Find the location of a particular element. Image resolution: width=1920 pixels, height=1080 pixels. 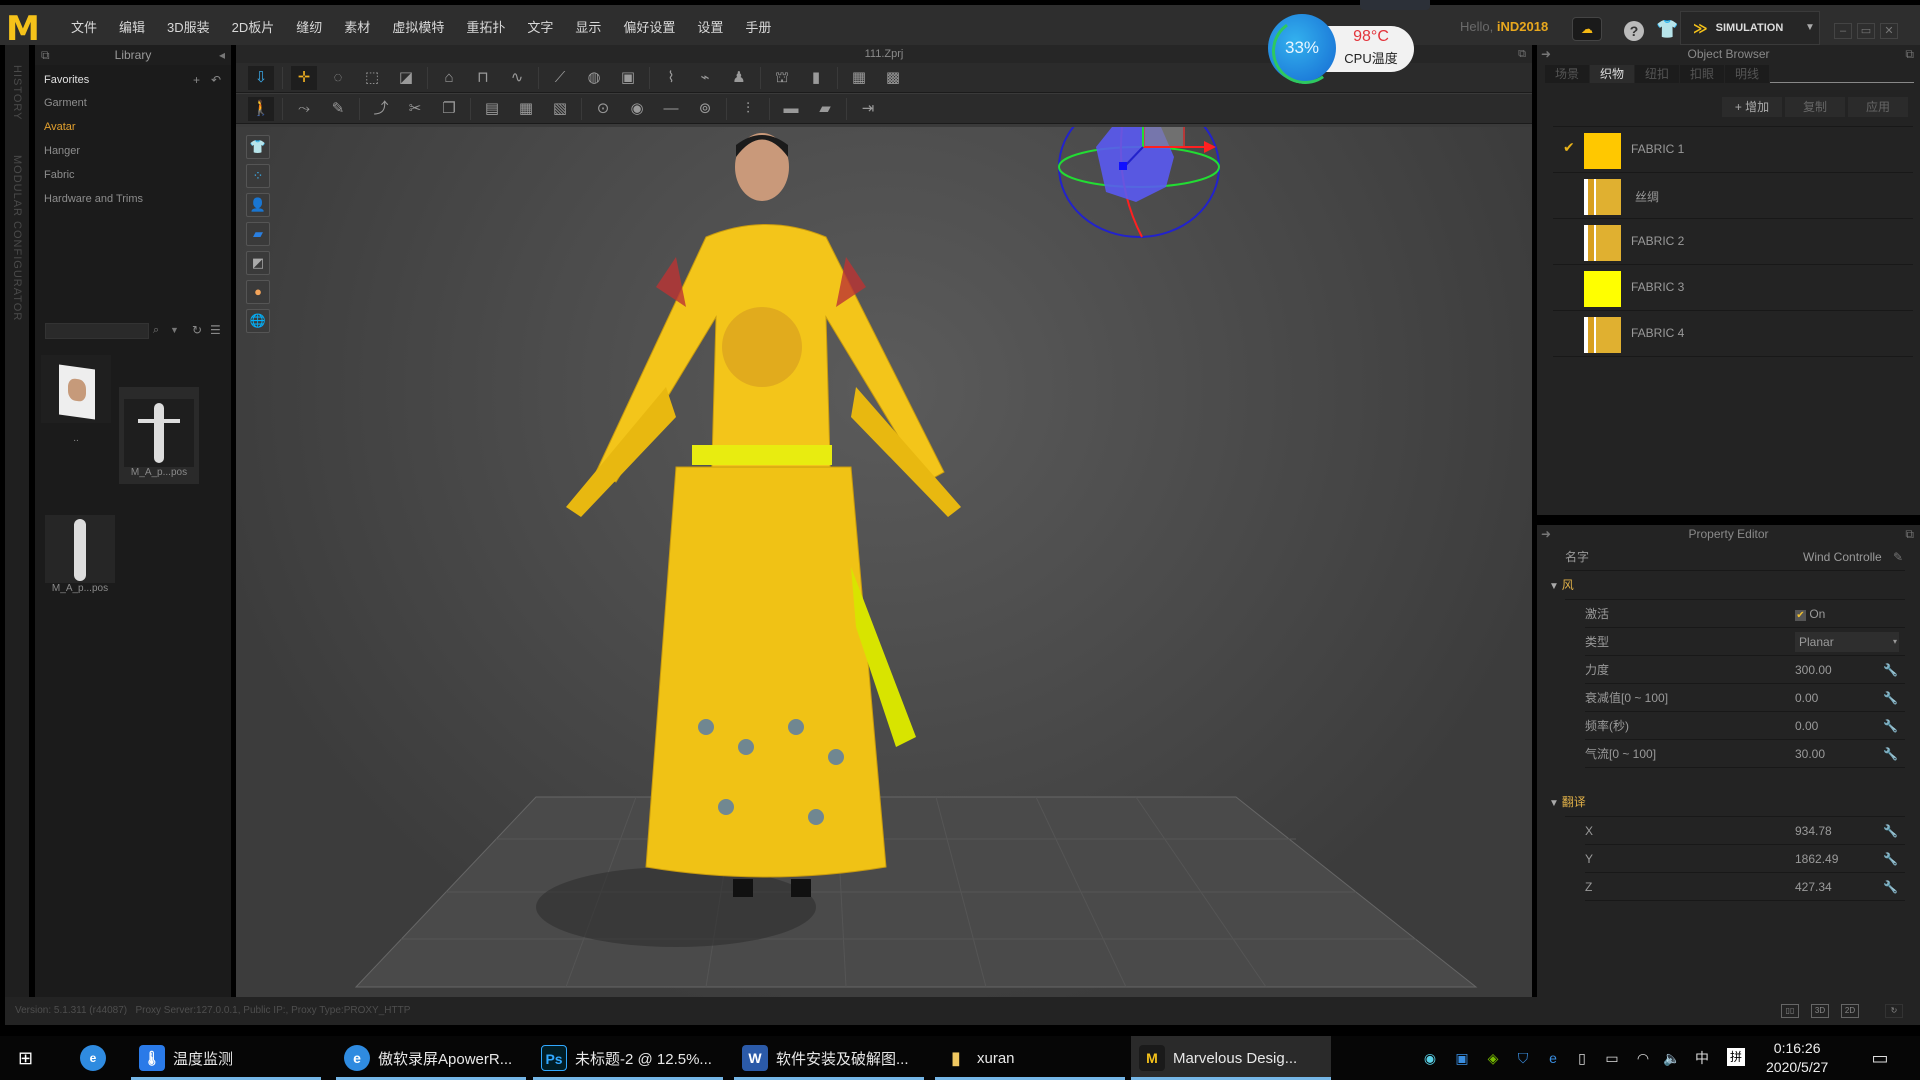

free-sewing-icon: ∿ is located at coordinates (517, 78).